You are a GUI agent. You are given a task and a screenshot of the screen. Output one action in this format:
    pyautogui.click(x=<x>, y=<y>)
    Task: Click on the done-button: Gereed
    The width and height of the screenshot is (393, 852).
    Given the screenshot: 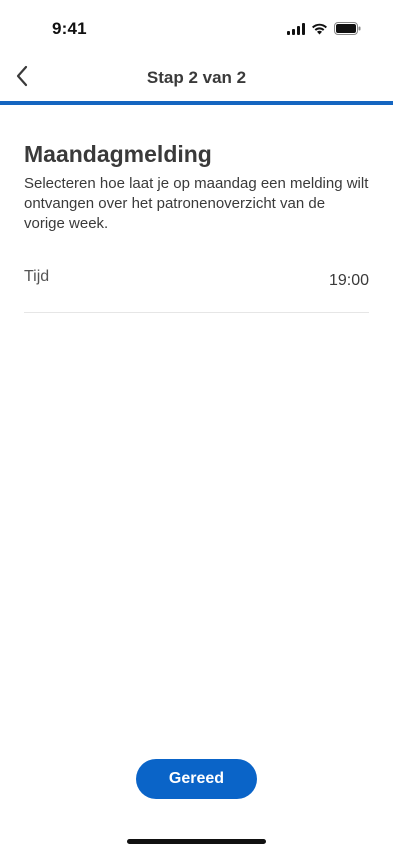 What is the action you would take?
    pyautogui.click(x=196, y=779)
    